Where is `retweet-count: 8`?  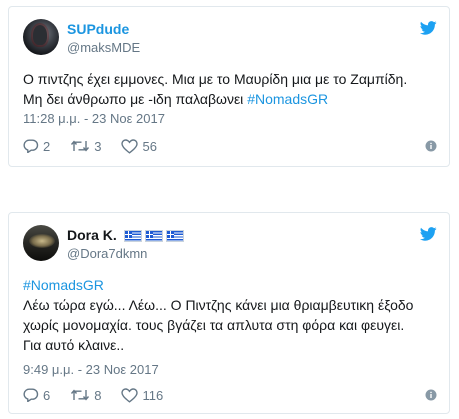
retweet-count: 8 is located at coordinates (98, 395).